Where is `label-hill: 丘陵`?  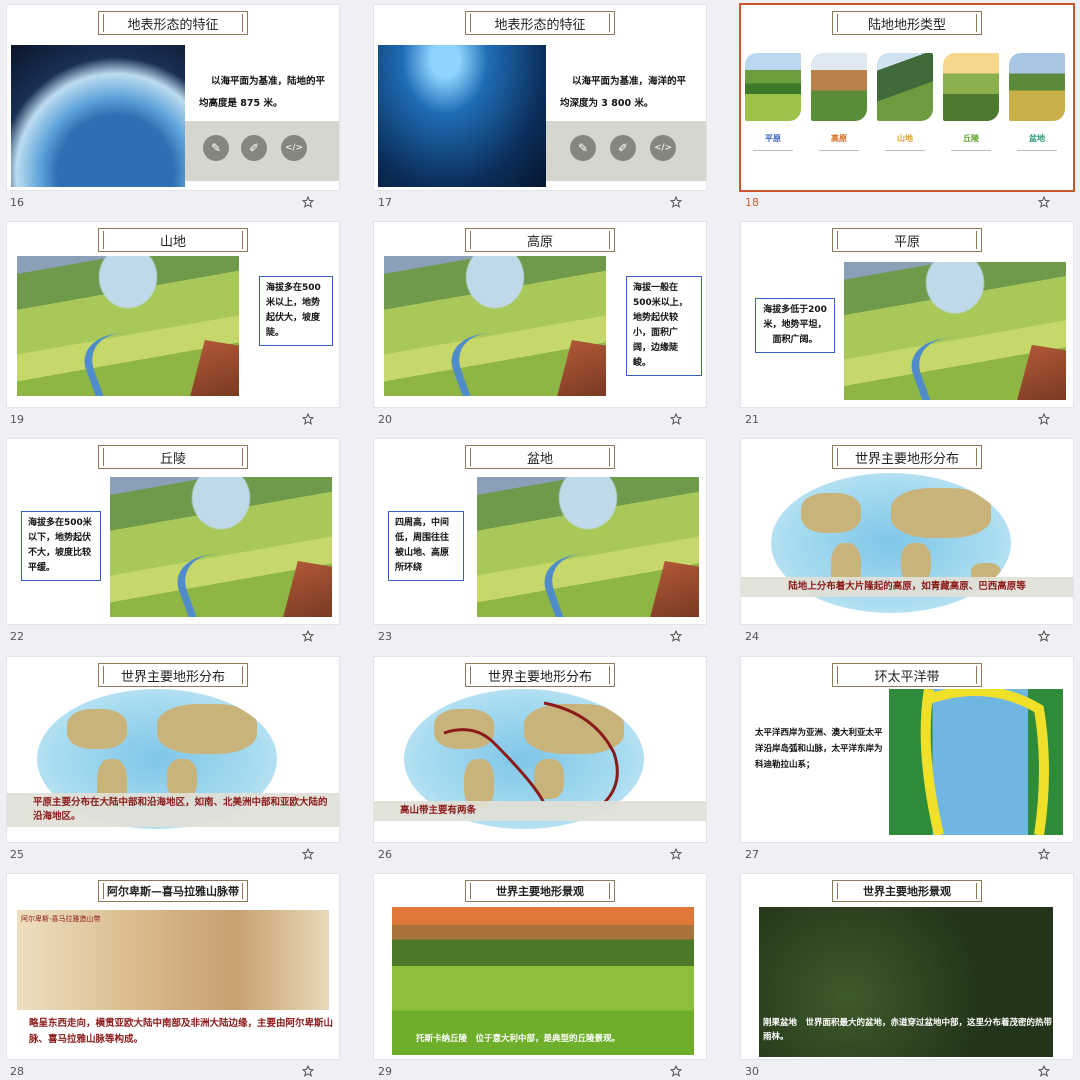
label-hill: 丘陵 is located at coordinates (971, 138).